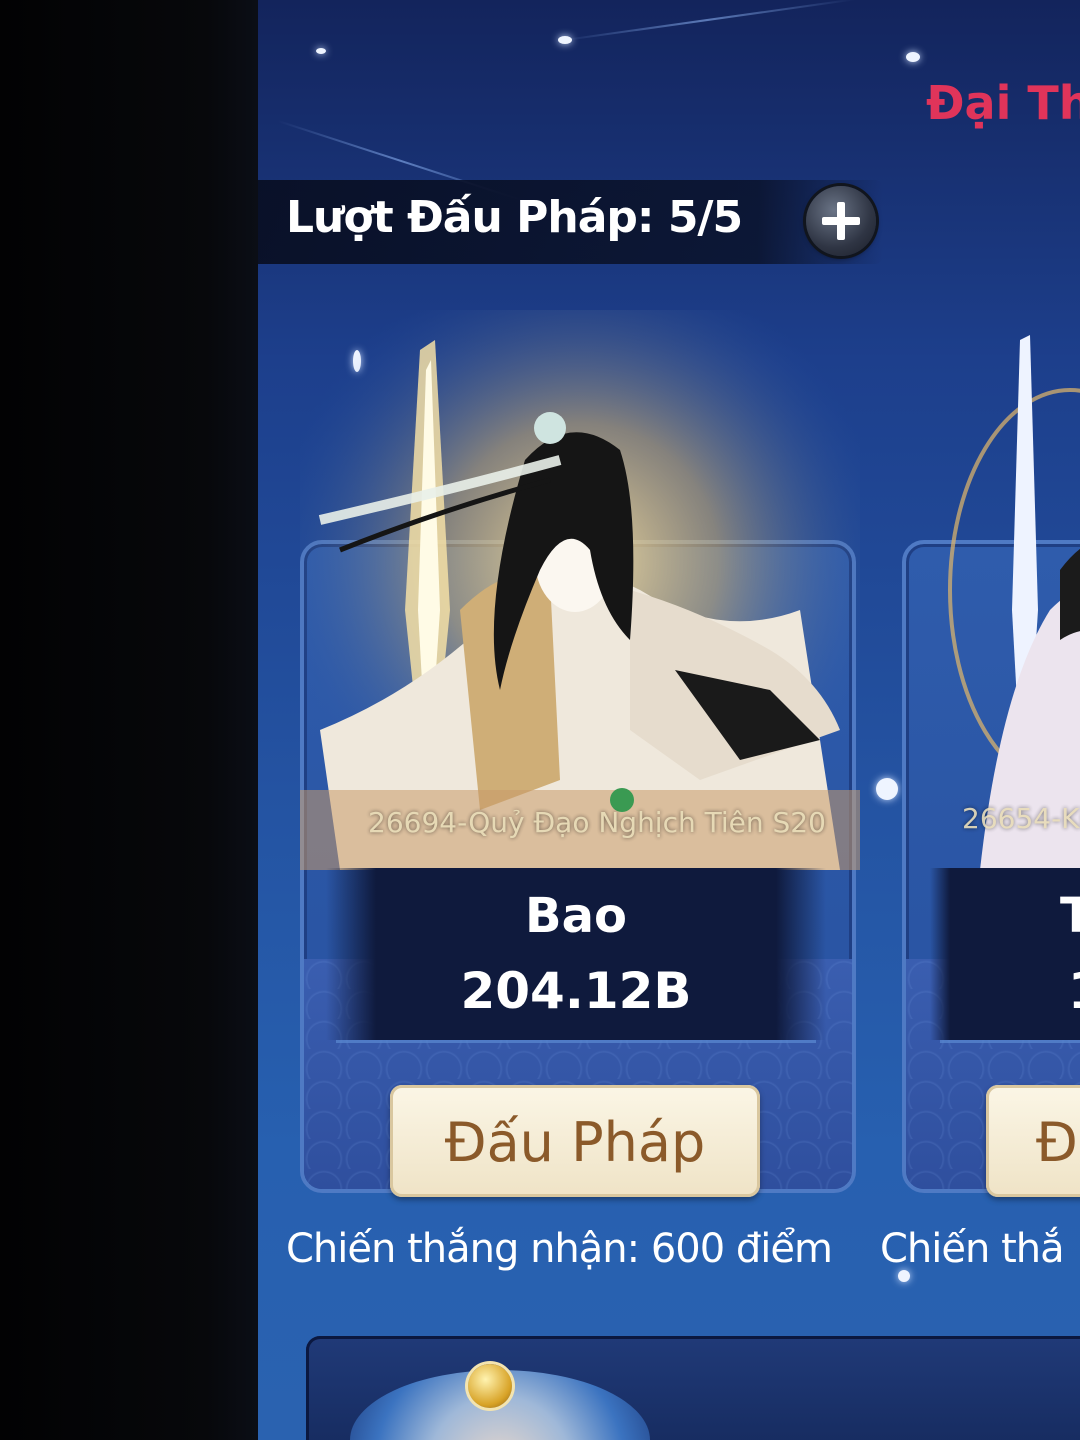 The width and height of the screenshot is (1080, 1440). Describe the element at coordinates (1003, 103) in the screenshot. I see `arena-title: Đại Th` at that location.